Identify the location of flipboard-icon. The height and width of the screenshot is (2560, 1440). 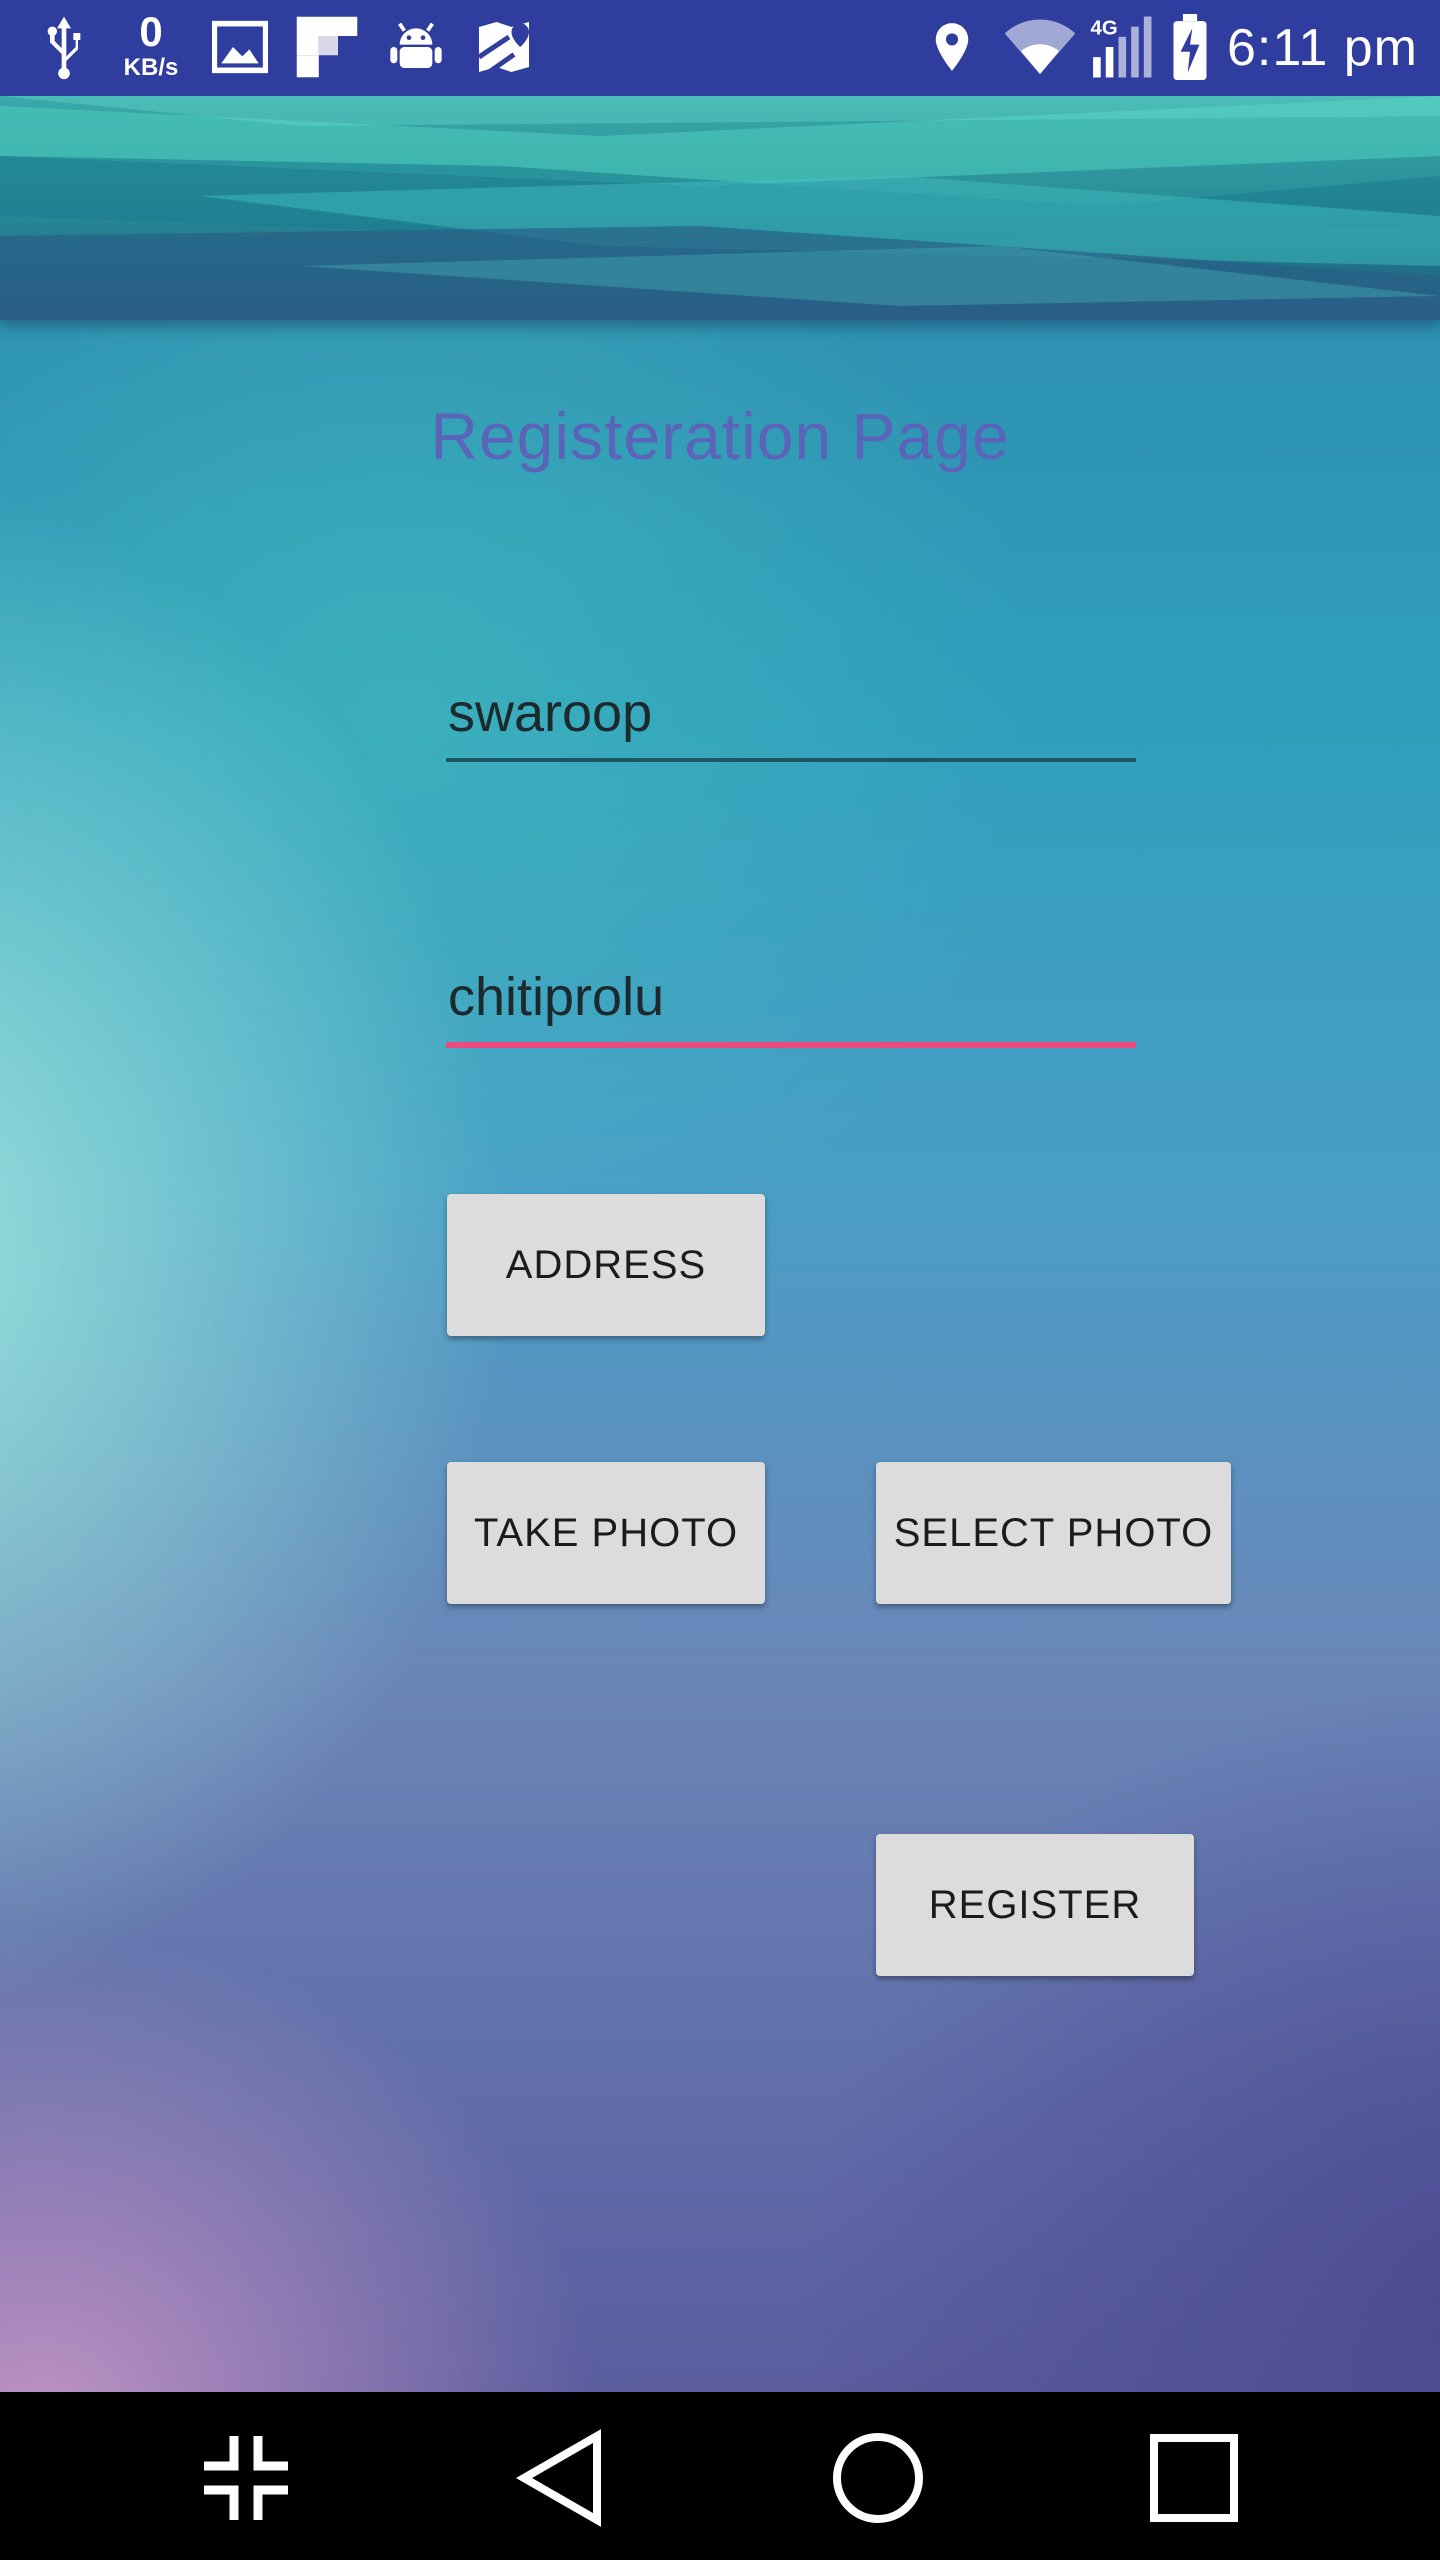
(327, 47).